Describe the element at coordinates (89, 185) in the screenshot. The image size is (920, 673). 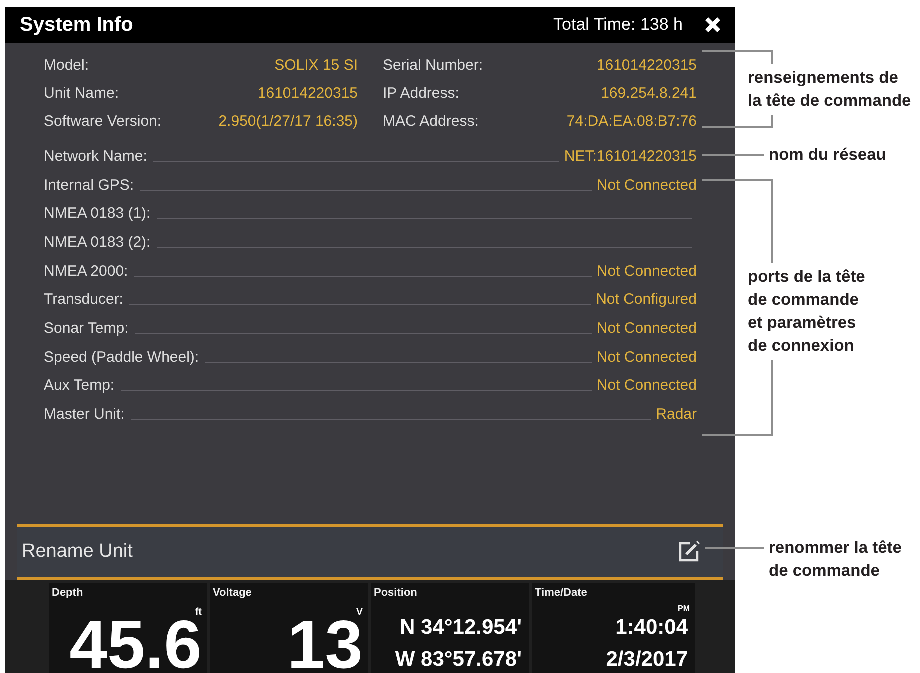
I see `field-label: Internal GPS:` at that location.